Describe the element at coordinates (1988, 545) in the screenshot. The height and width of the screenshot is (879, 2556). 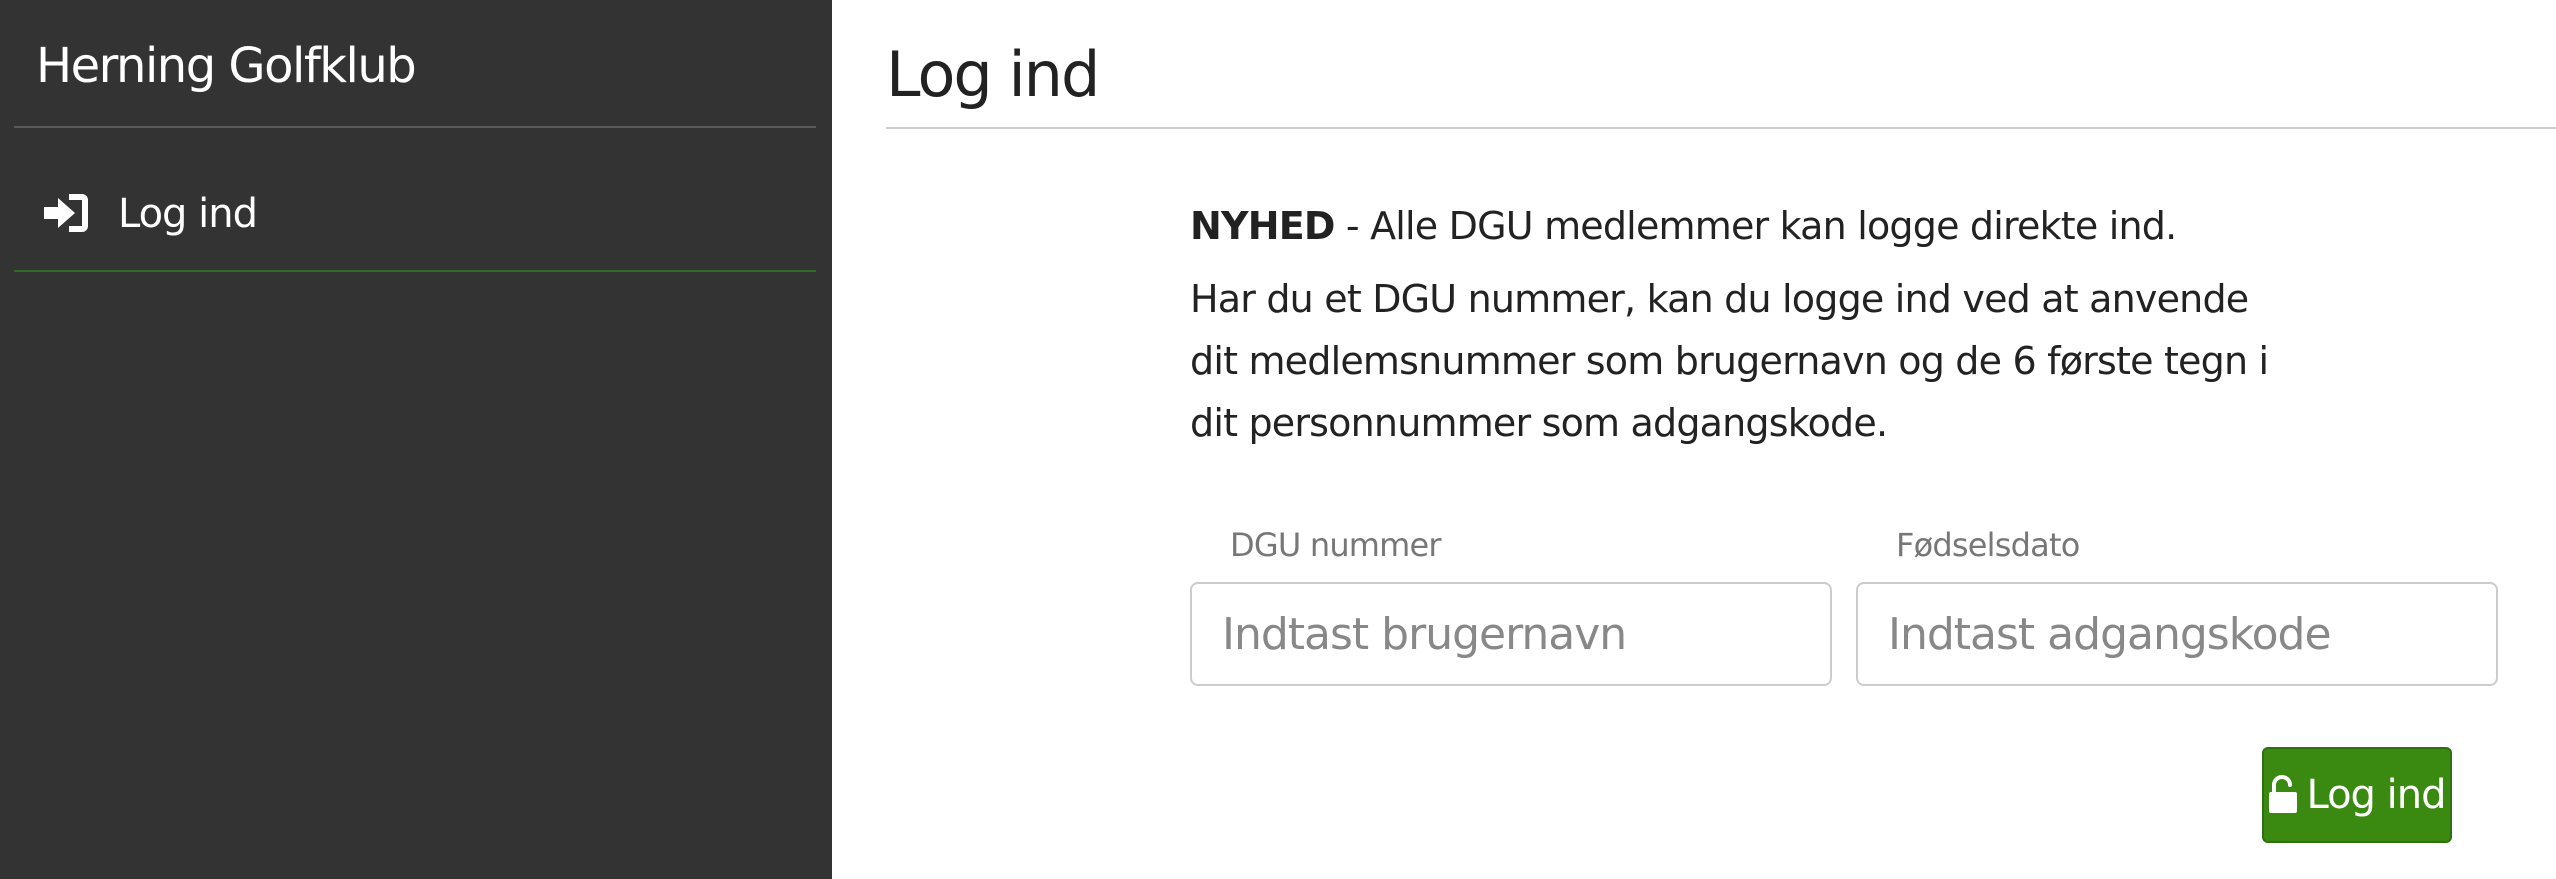
I see `password-label: Fødselsdato` at that location.